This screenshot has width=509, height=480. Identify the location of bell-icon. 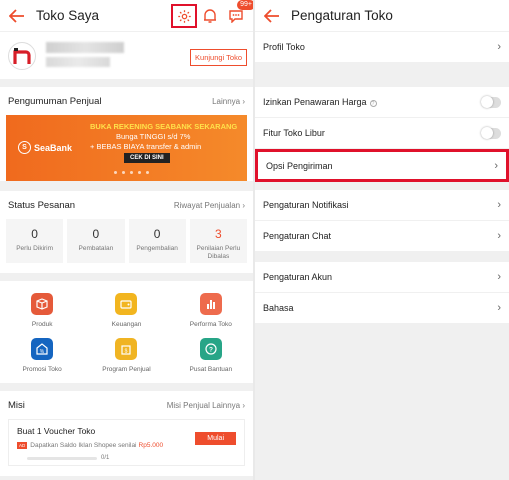
(210, 16).